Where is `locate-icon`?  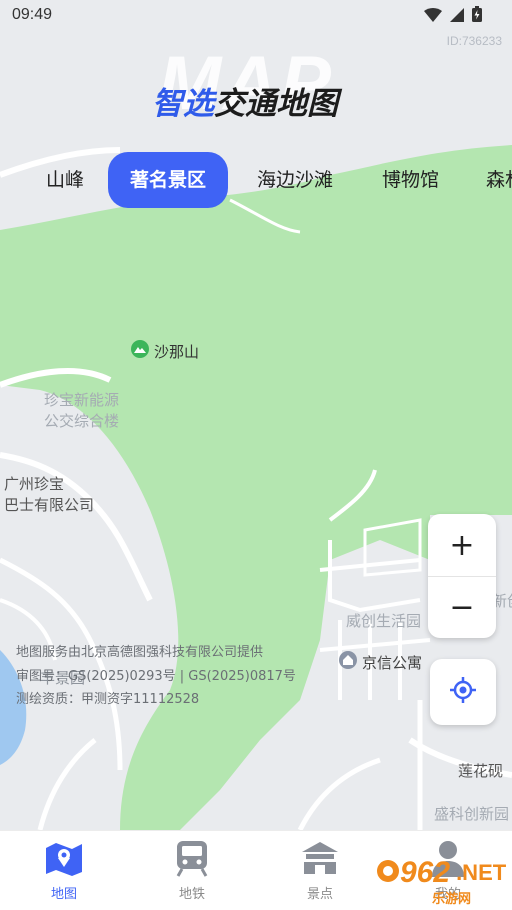 locate-icon is located at coordinates (463, 692).